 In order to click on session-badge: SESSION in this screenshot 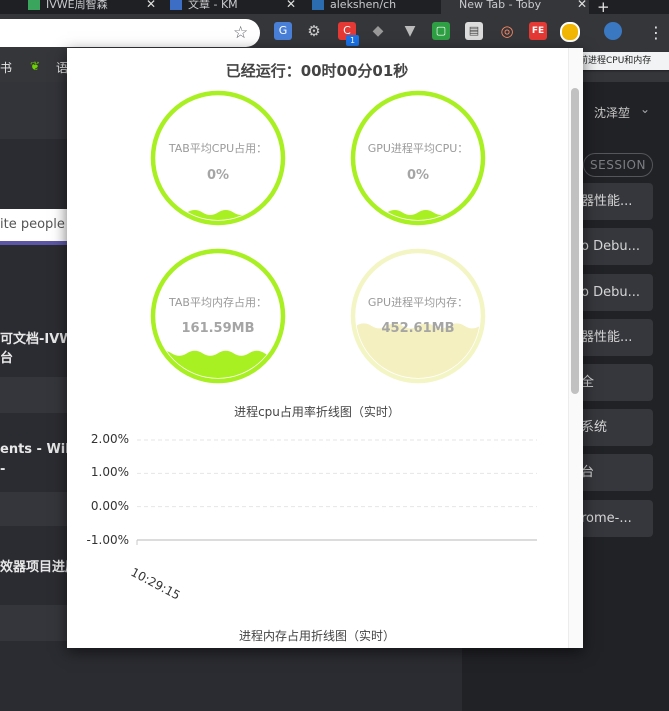, I will do `click(618, 165)`.